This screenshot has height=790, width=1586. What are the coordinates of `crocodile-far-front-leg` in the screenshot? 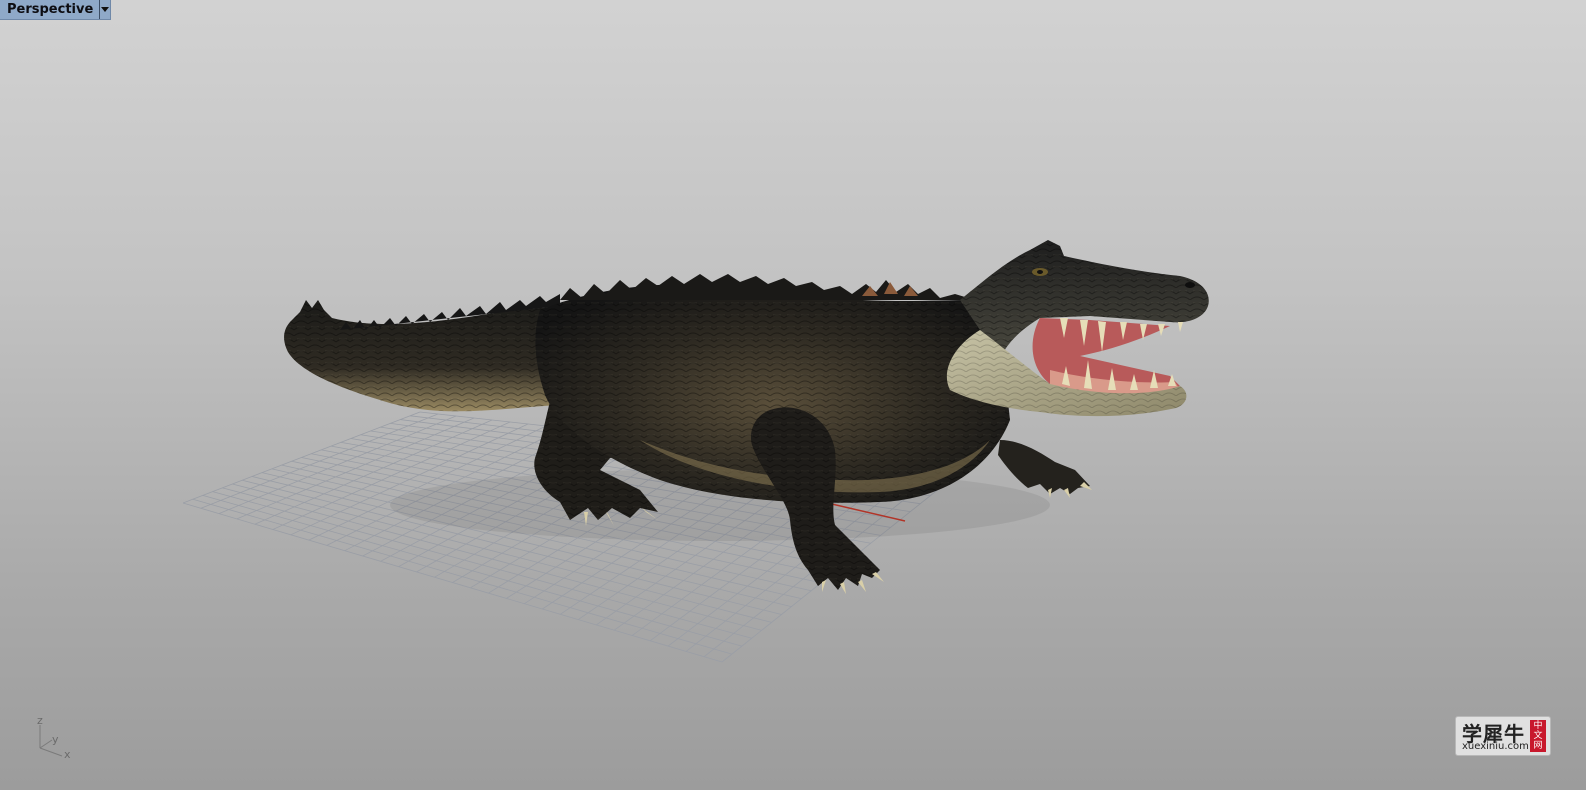 It's located at (1044, 467).